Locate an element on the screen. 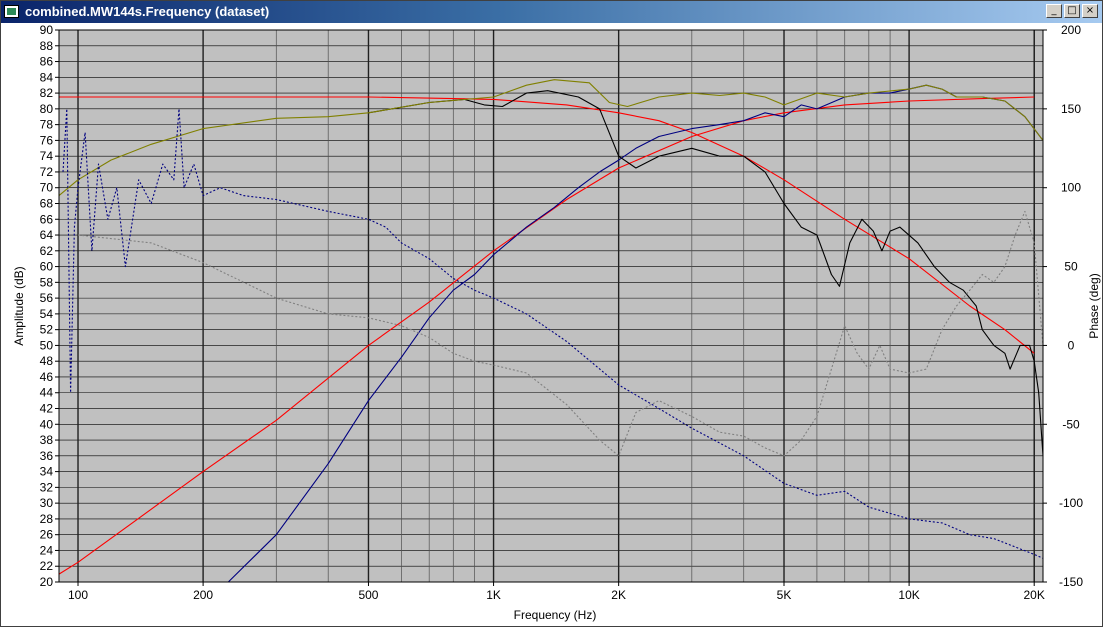  y-tick-label: 48 is located at coordinates (47, 361).